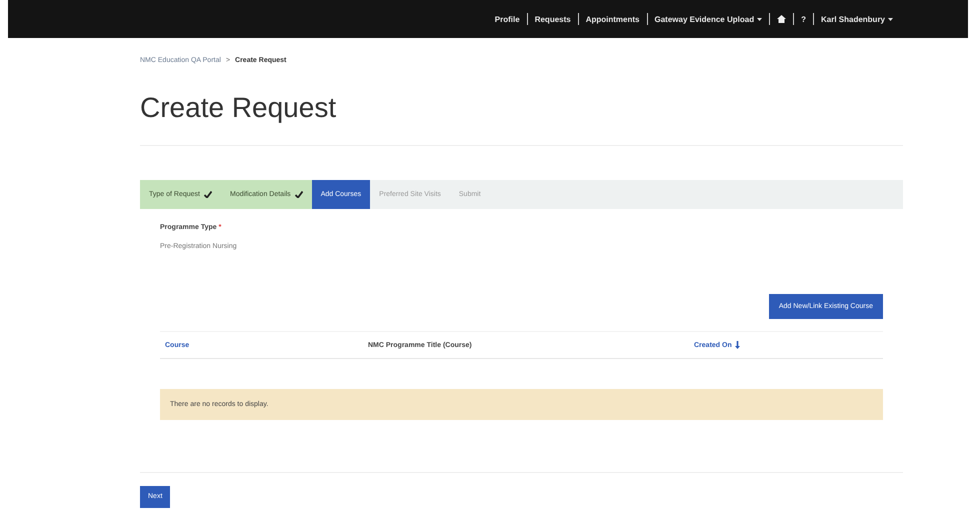 The height and width of the screenshot is (512, 976). Describe the element at coordinates (857, 19) in the screenshot. I see `nav-link: Karl Shadenbury` at that location.